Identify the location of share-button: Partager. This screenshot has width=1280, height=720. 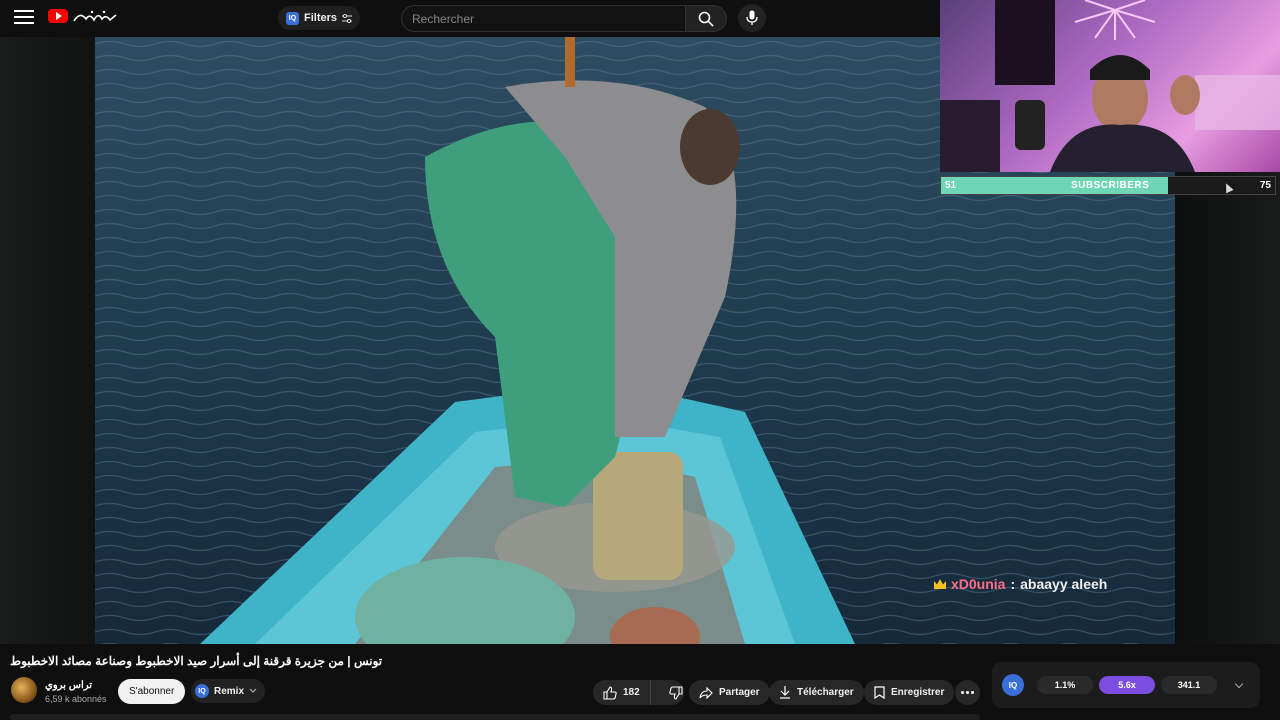
(729, 692).